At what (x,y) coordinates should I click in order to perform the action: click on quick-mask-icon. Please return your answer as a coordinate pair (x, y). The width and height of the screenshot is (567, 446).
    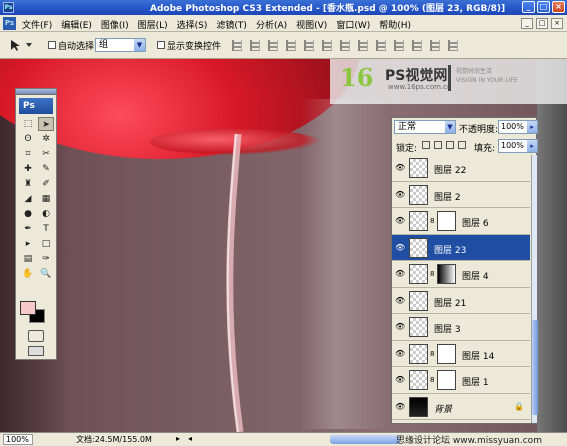
    Looking at the image, I should click on (36, 336).